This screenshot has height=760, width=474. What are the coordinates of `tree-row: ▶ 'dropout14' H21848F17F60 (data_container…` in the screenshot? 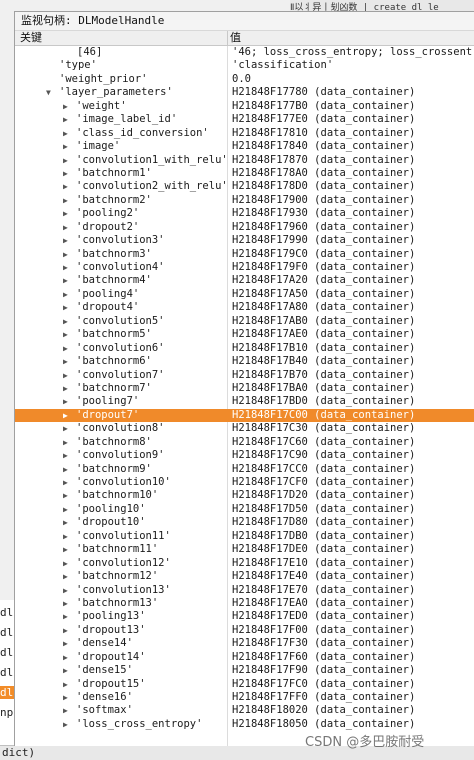 It's located at (244, 657).